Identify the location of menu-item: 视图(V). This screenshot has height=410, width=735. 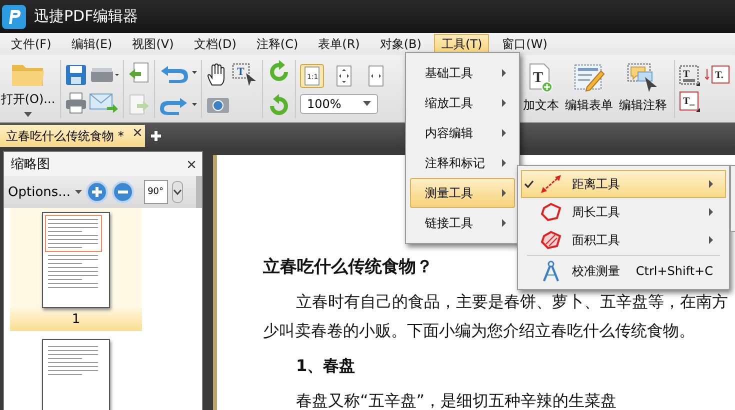
(153, 44).